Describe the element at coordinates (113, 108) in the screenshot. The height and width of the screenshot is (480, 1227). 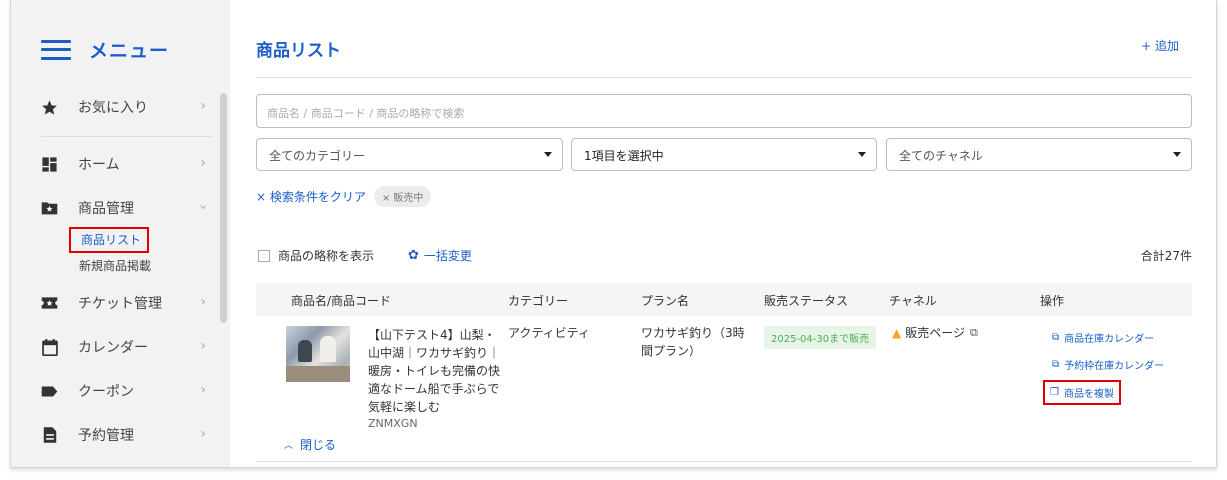
I see `sidebar-item-label: お気に入り` at that location.